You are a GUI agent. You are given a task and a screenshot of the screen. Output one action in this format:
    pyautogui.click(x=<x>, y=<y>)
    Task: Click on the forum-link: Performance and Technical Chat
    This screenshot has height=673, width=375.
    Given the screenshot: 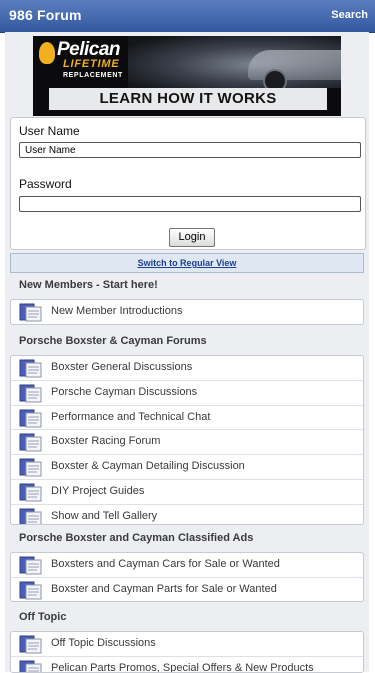 What is the action you would take?
    pyautogui.click(x=130, y=417)
    